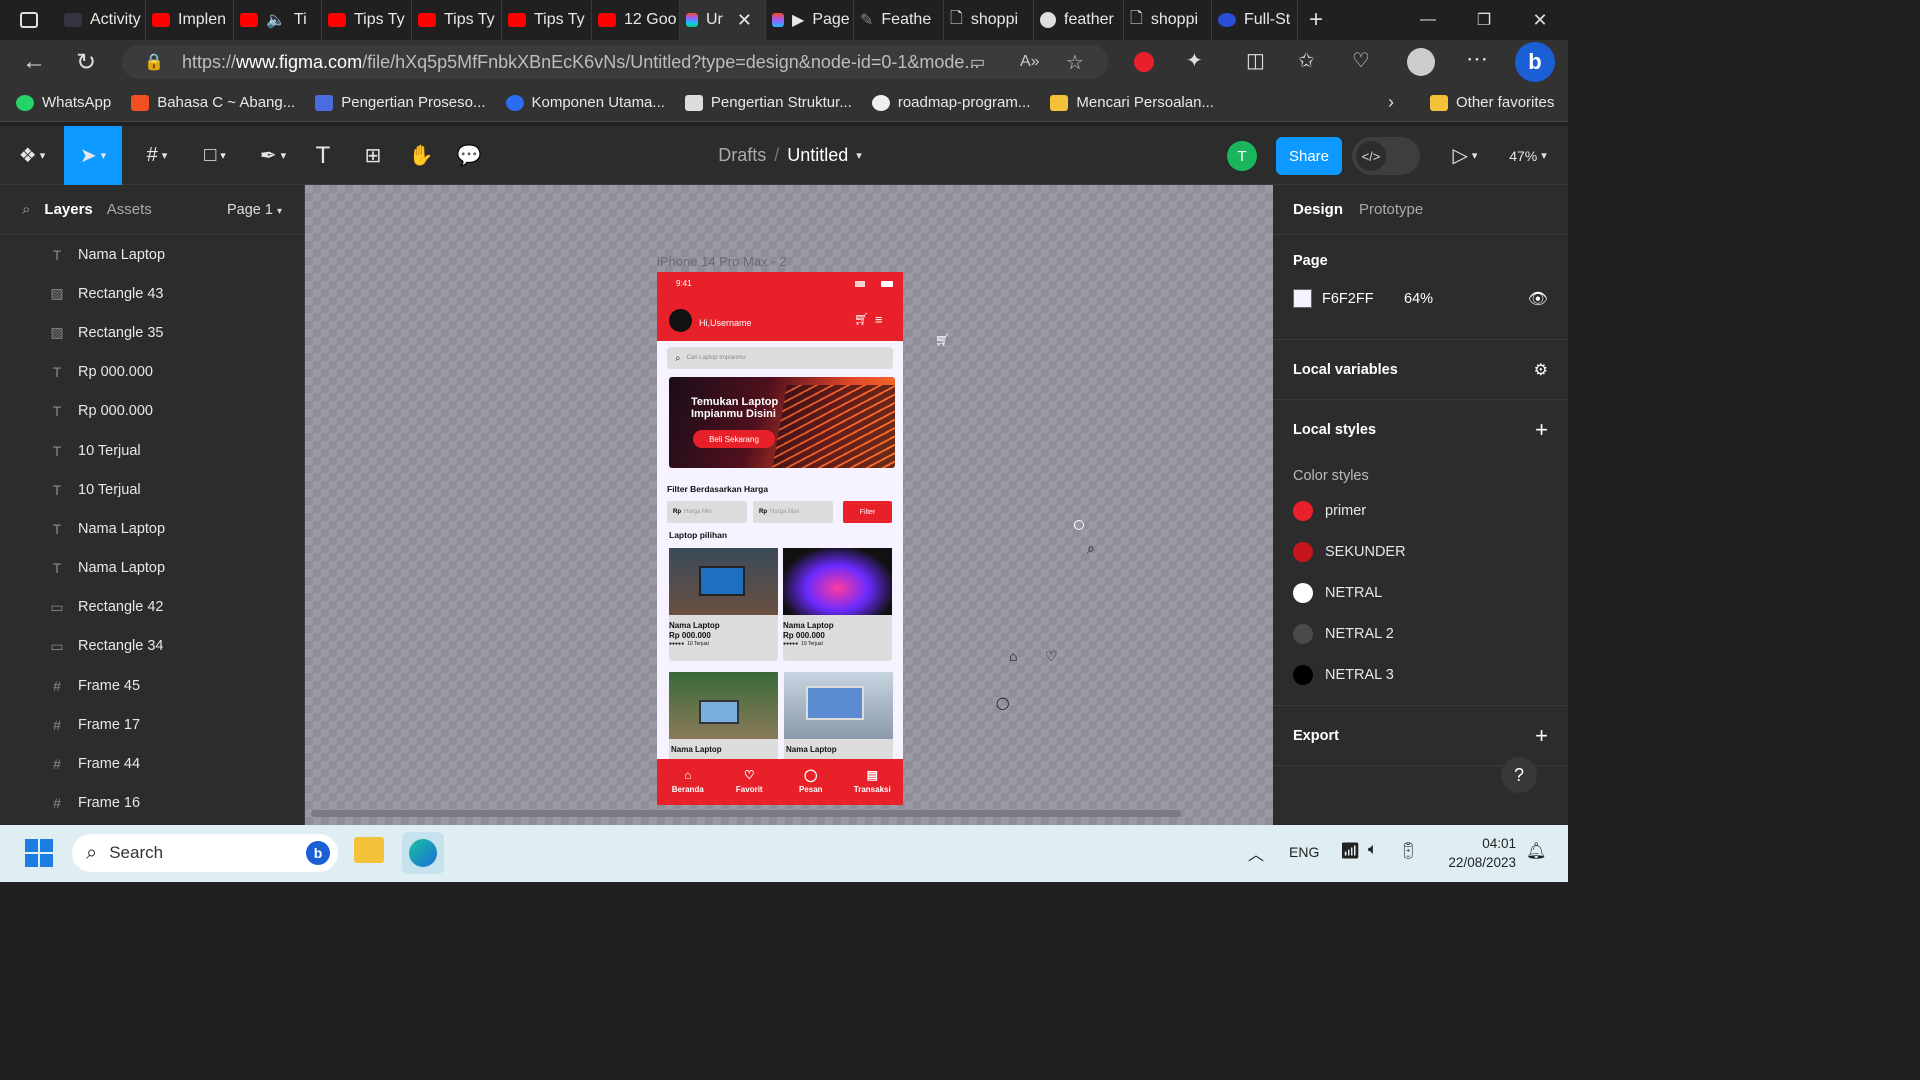  What do you see at coordinates (1535, 62) in the screenshot?
I see `bing-copilot-icon: b` at bounding box center [1535, 62].